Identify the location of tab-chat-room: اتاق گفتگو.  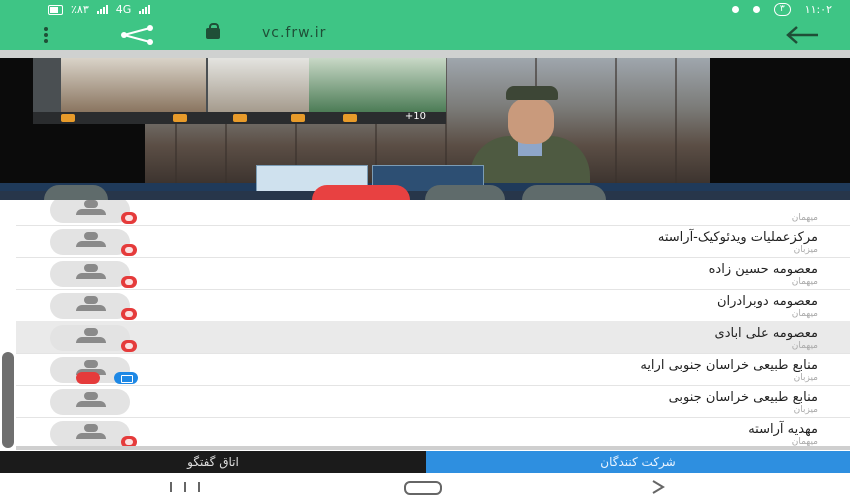
(213, 462).